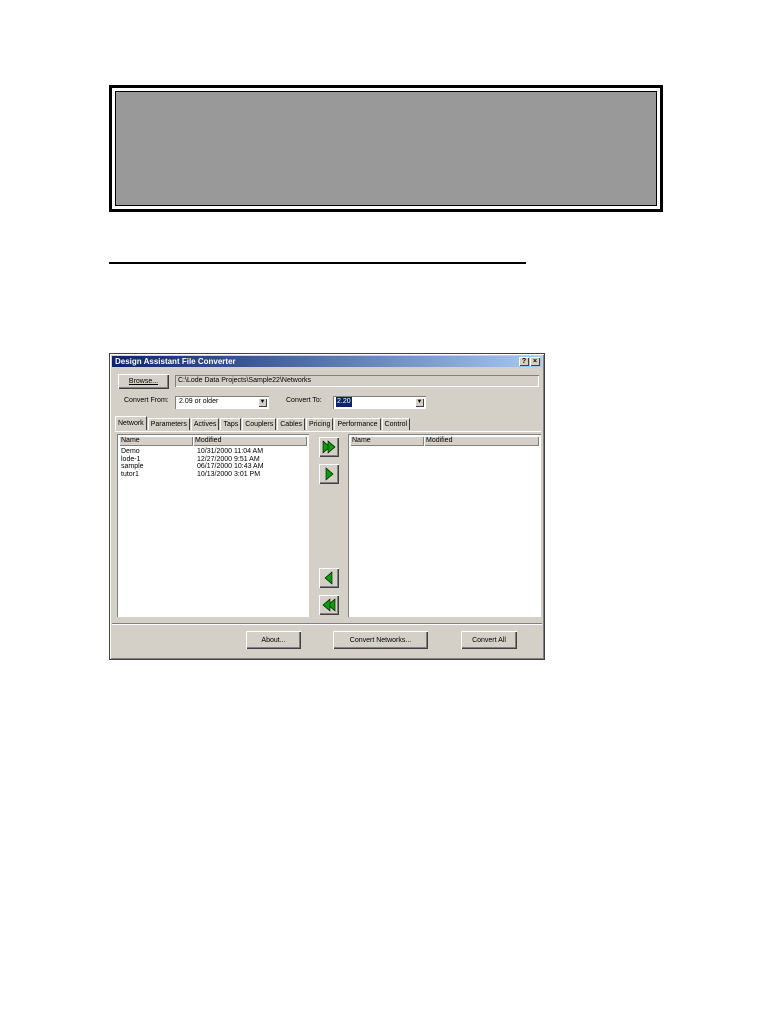 This screenshot has width=768, height=1024. I want to click on tab-pricing: Pricing, so click(320, 424).